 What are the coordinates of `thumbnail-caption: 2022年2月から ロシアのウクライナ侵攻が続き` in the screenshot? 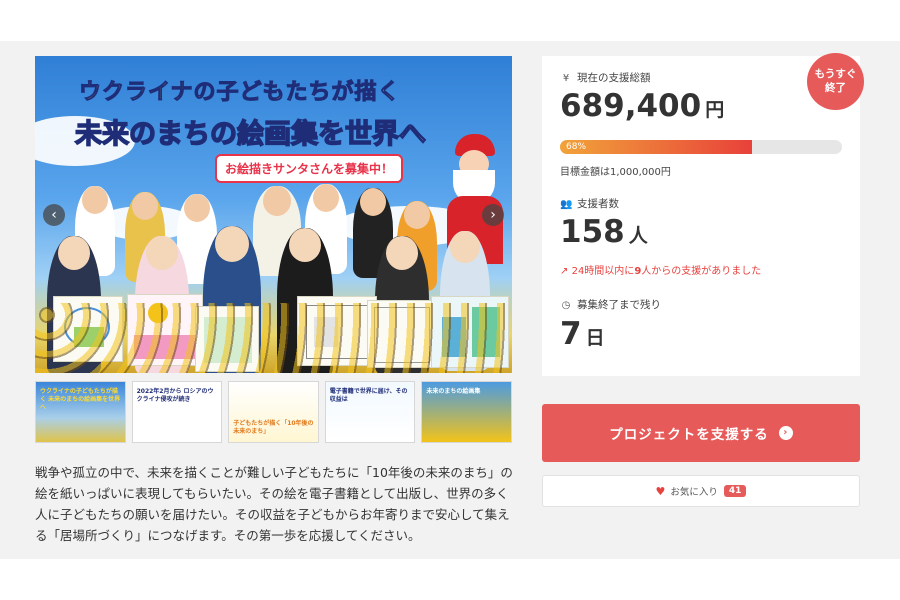 It's located at (175, 395).